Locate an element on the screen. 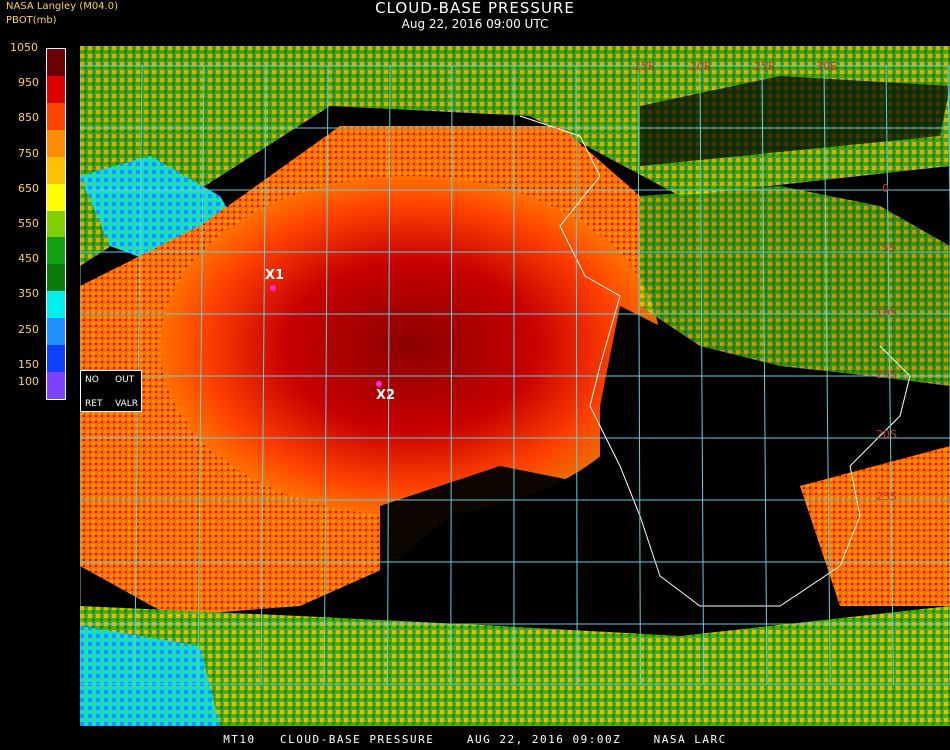 Image resolution: width=950 pixels, height=750 pixels. legend-tick-label: 950 is located at coordinates (28, 83).